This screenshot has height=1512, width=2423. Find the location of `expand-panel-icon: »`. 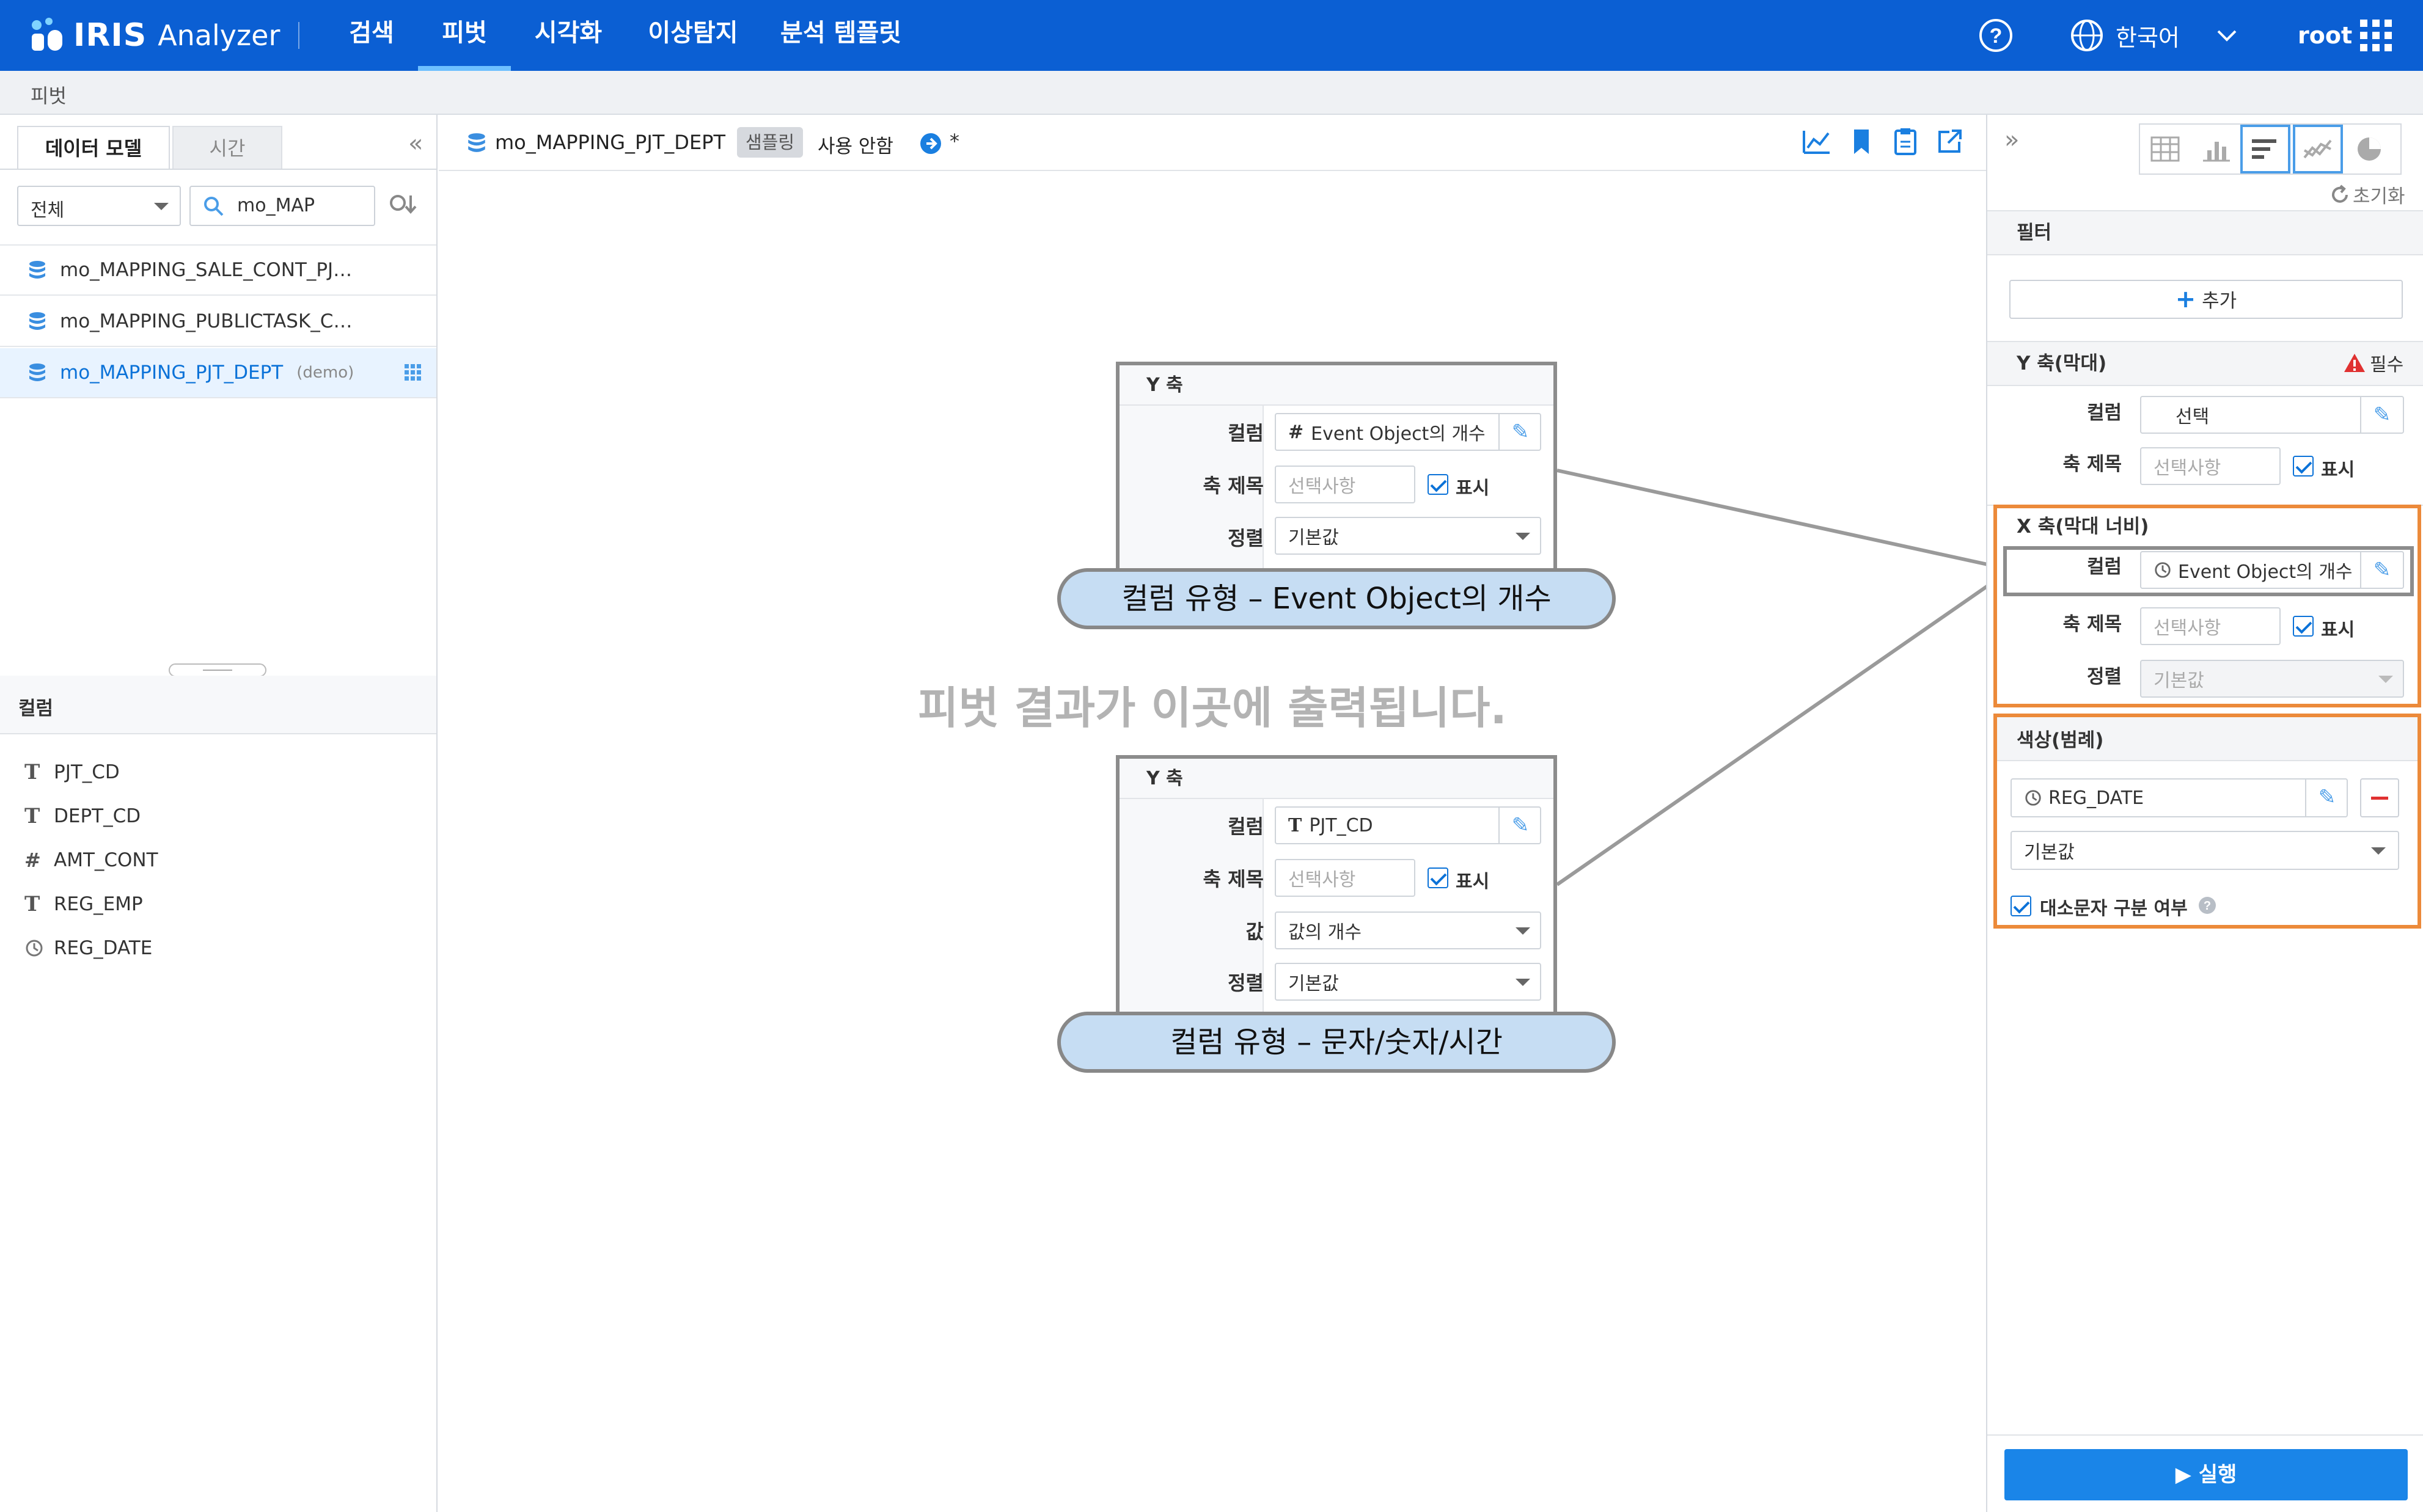

expand-panel-icon: » is located at coordinates (2011, 140).